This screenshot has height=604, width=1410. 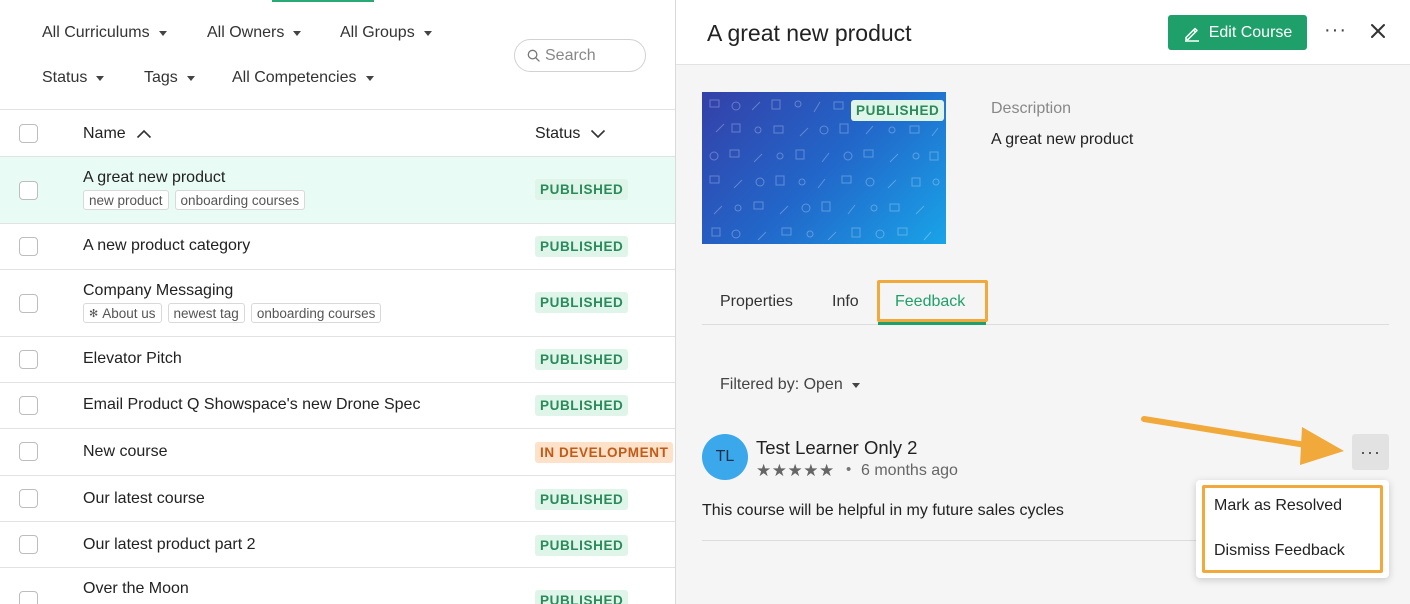 I want to click on active-tab-indicator, so click(x=932, y=323).